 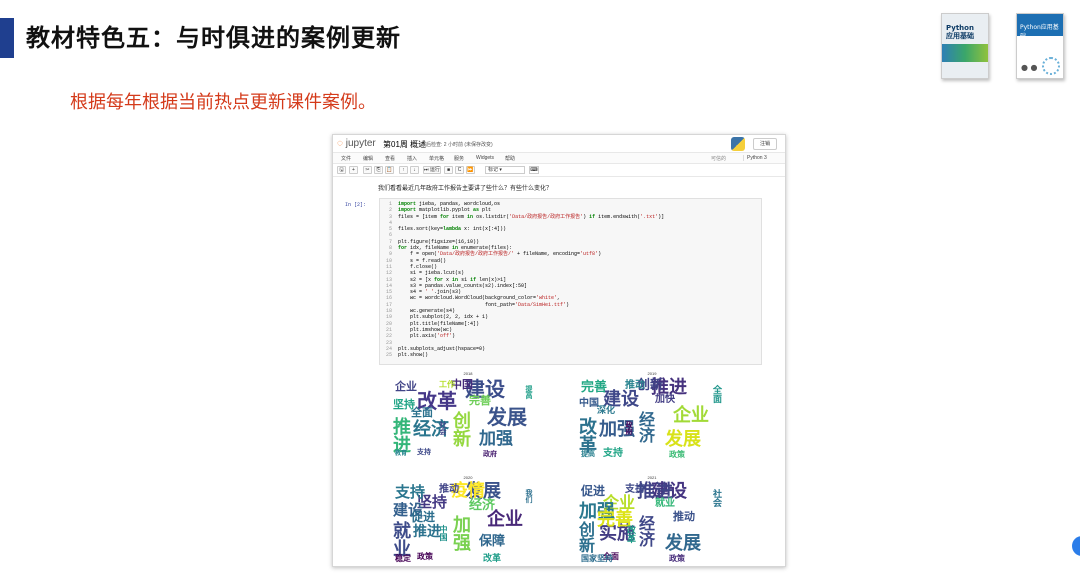 I want to click on menu-insert: 插入, so click(x=412, y=158).